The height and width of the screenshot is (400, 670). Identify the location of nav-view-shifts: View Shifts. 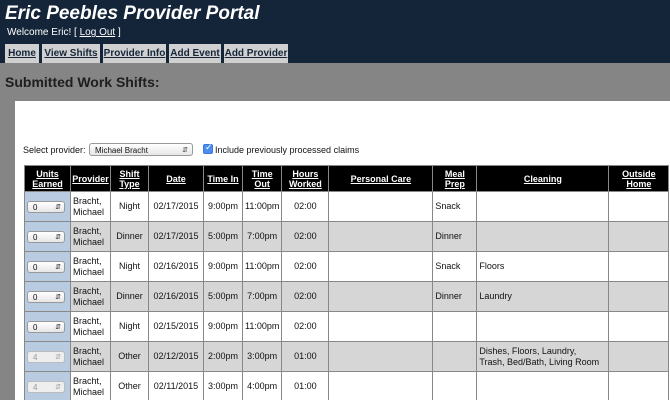
(71, 53).